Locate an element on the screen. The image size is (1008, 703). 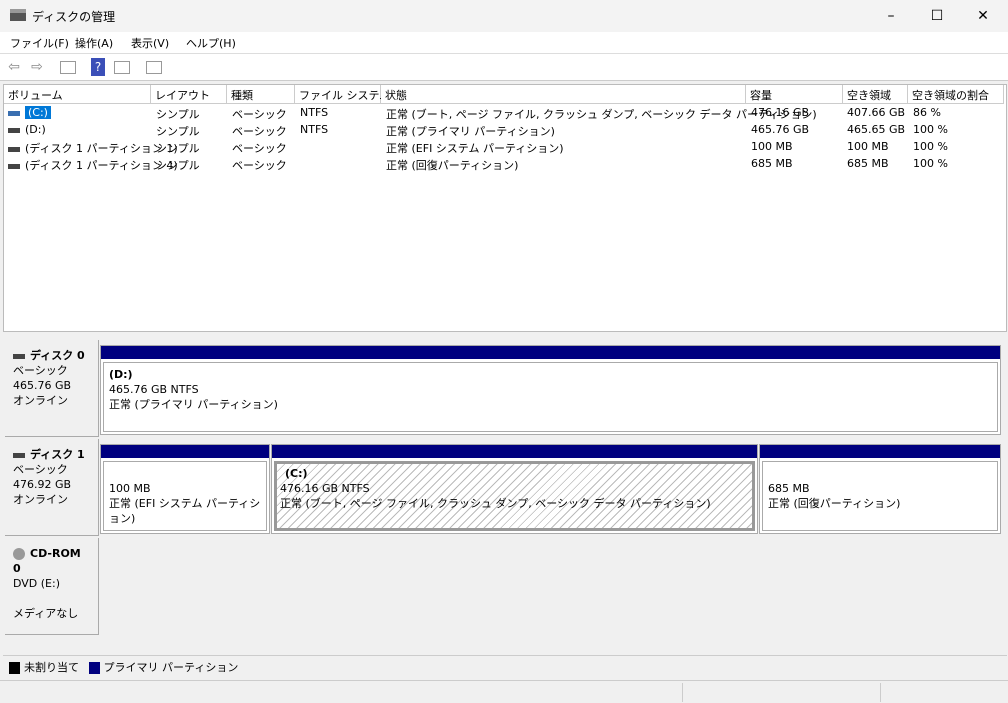
cell-capacity: 476.16 GB is located at coordinates (780, 112).